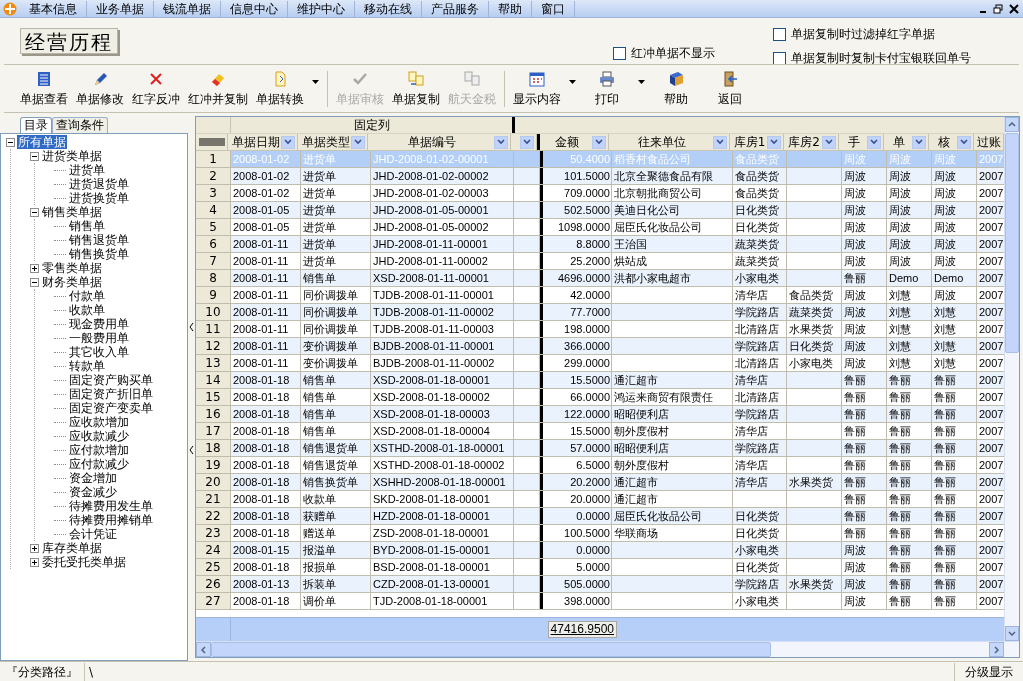 The height and width of the screenshot is (681, 1023). What do you see at coordinates (600, 193) in the screenshot?
I see `table-row: 3 2008-01-02 进货单 JHD-2008-01-02-00003 709.0000 北京朝批商贸公司 食品类货 周波 周波 周波 2007` at bounding box center [600, 193].